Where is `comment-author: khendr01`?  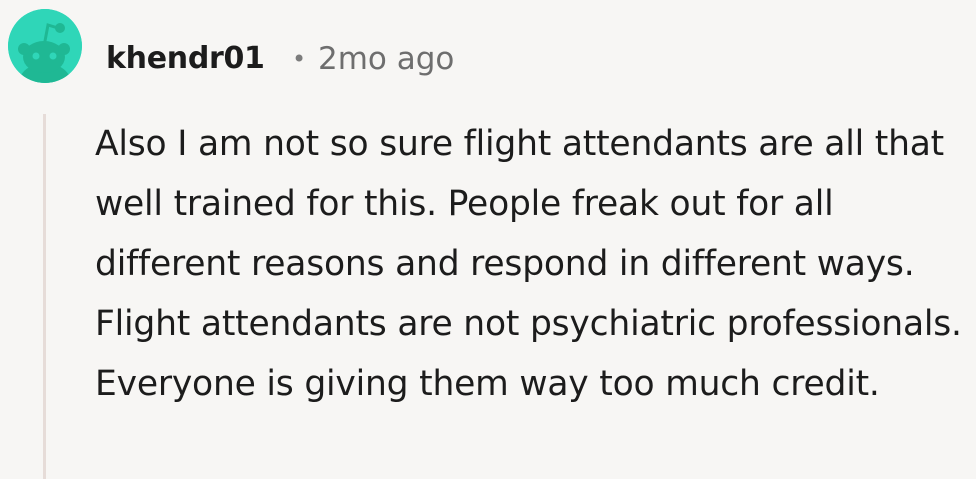 comment-author: khendr01 is located at coordinates (185, 59).